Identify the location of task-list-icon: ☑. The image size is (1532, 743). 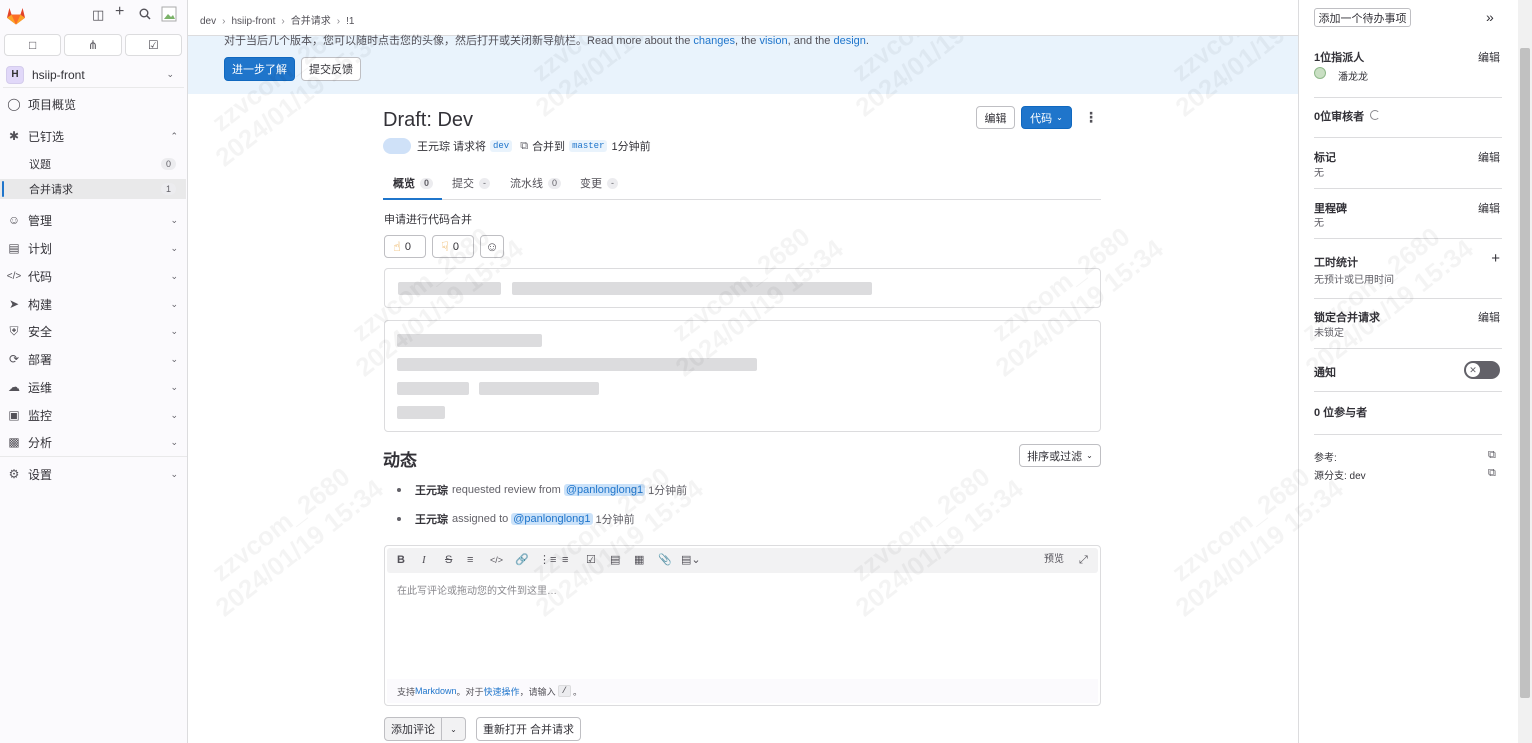
(591, 560).